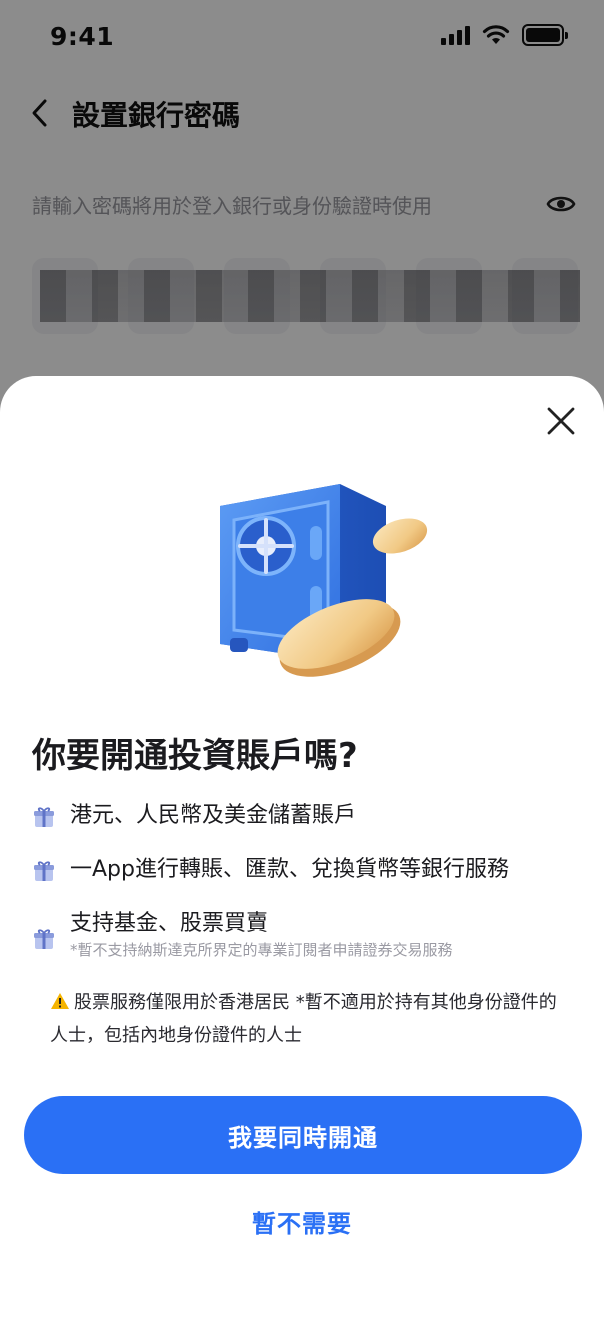 The height and width of the screenshot is (1334, 604). I want to click on enable-both-button: 我要同時開通, so click(303, 1135).